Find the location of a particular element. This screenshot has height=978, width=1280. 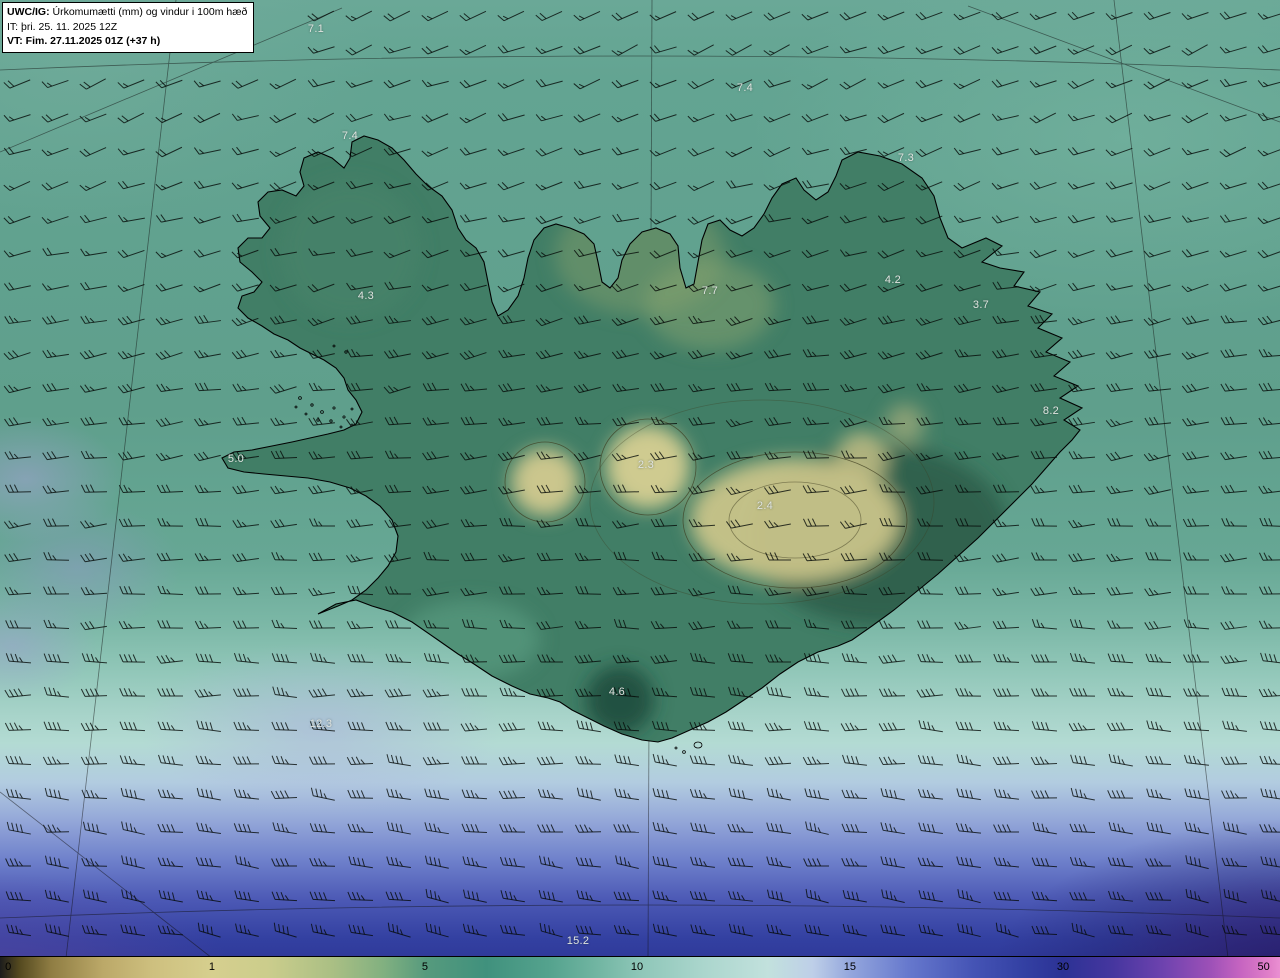

colorbar-tick-15: 15 is located at coordinates (850, 967).